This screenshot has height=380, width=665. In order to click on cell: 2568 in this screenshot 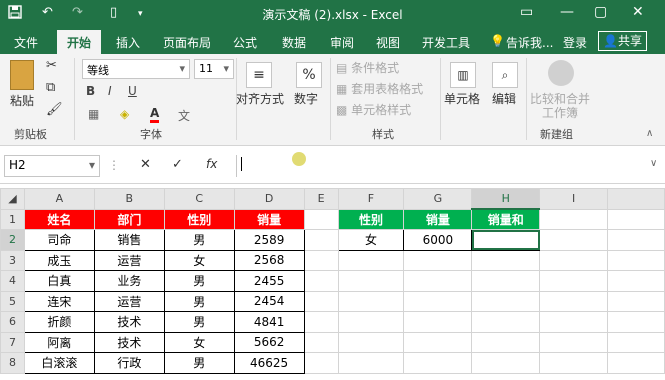, I will do `click(269, 260)`.